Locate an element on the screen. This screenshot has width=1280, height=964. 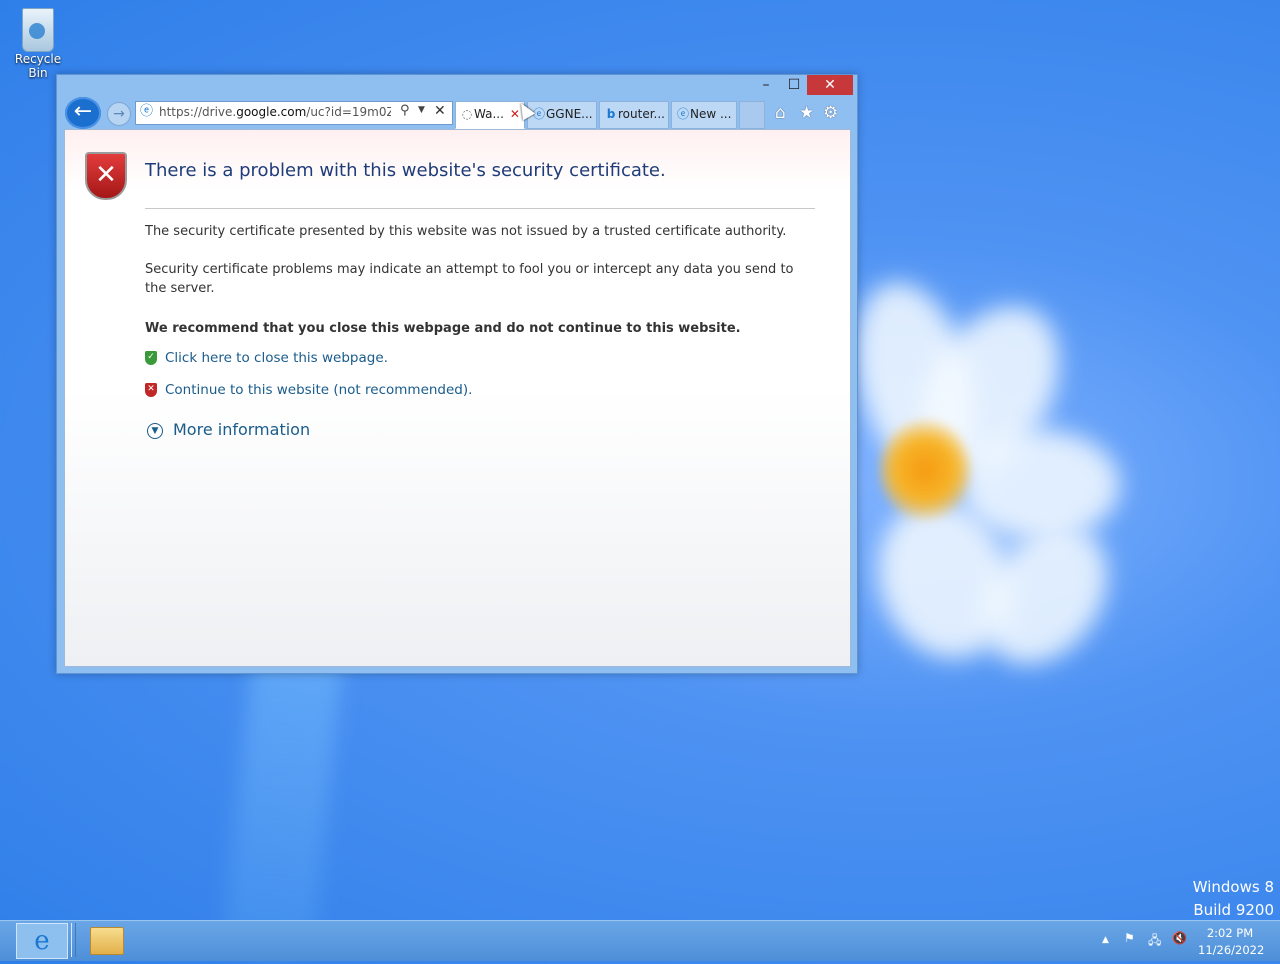
maximize-button: ☐ is located at coordinates (794, 85).